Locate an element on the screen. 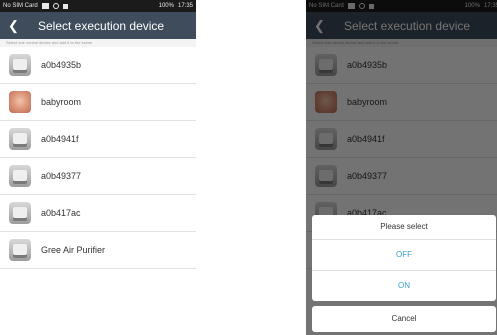 The width and height of the screenshot is (497, 335). back-button: ❮ is located at coordinates (15, 26).